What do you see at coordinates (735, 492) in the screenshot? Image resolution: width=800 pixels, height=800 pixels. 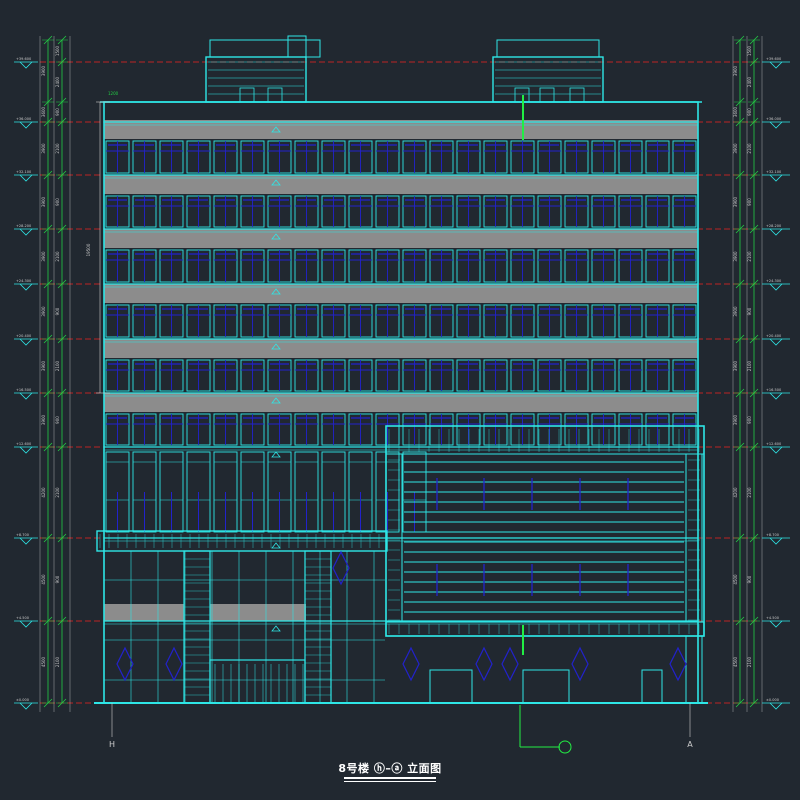 I see `dimension-value: 4200` at bounding box center [735, 492].